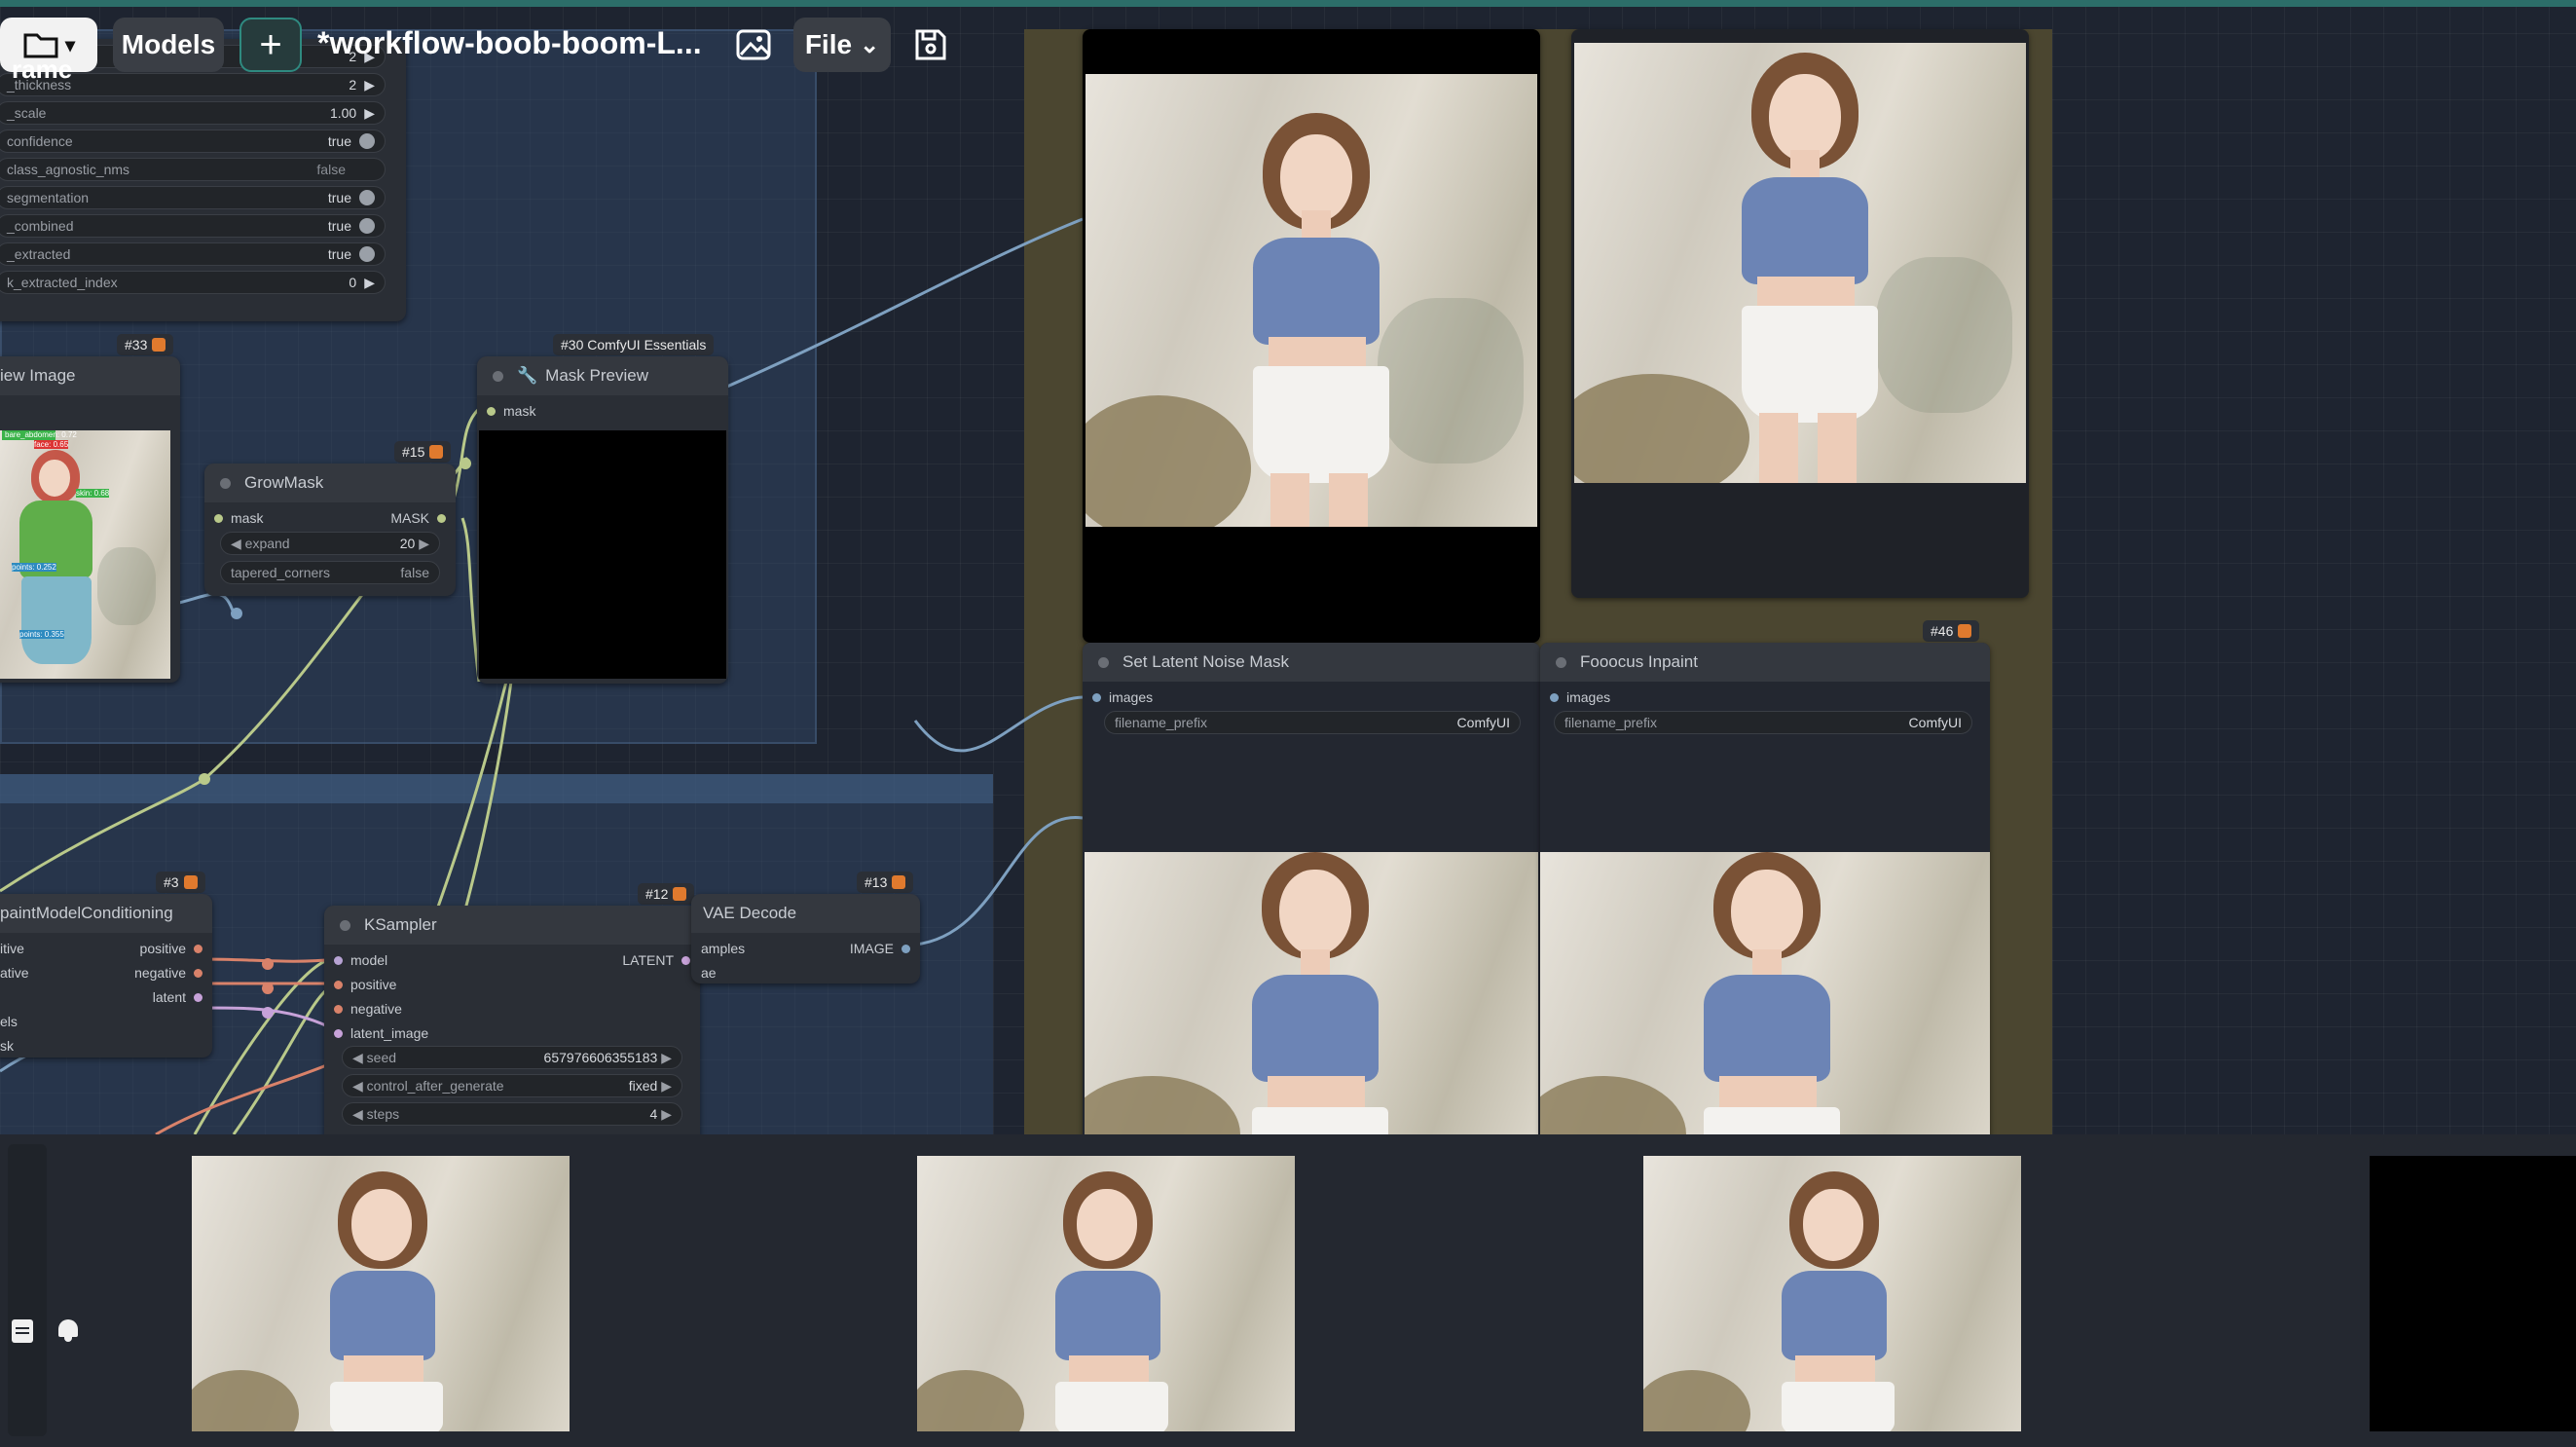  I want to click on detector-widget: _extracted true, so click(193, 254).